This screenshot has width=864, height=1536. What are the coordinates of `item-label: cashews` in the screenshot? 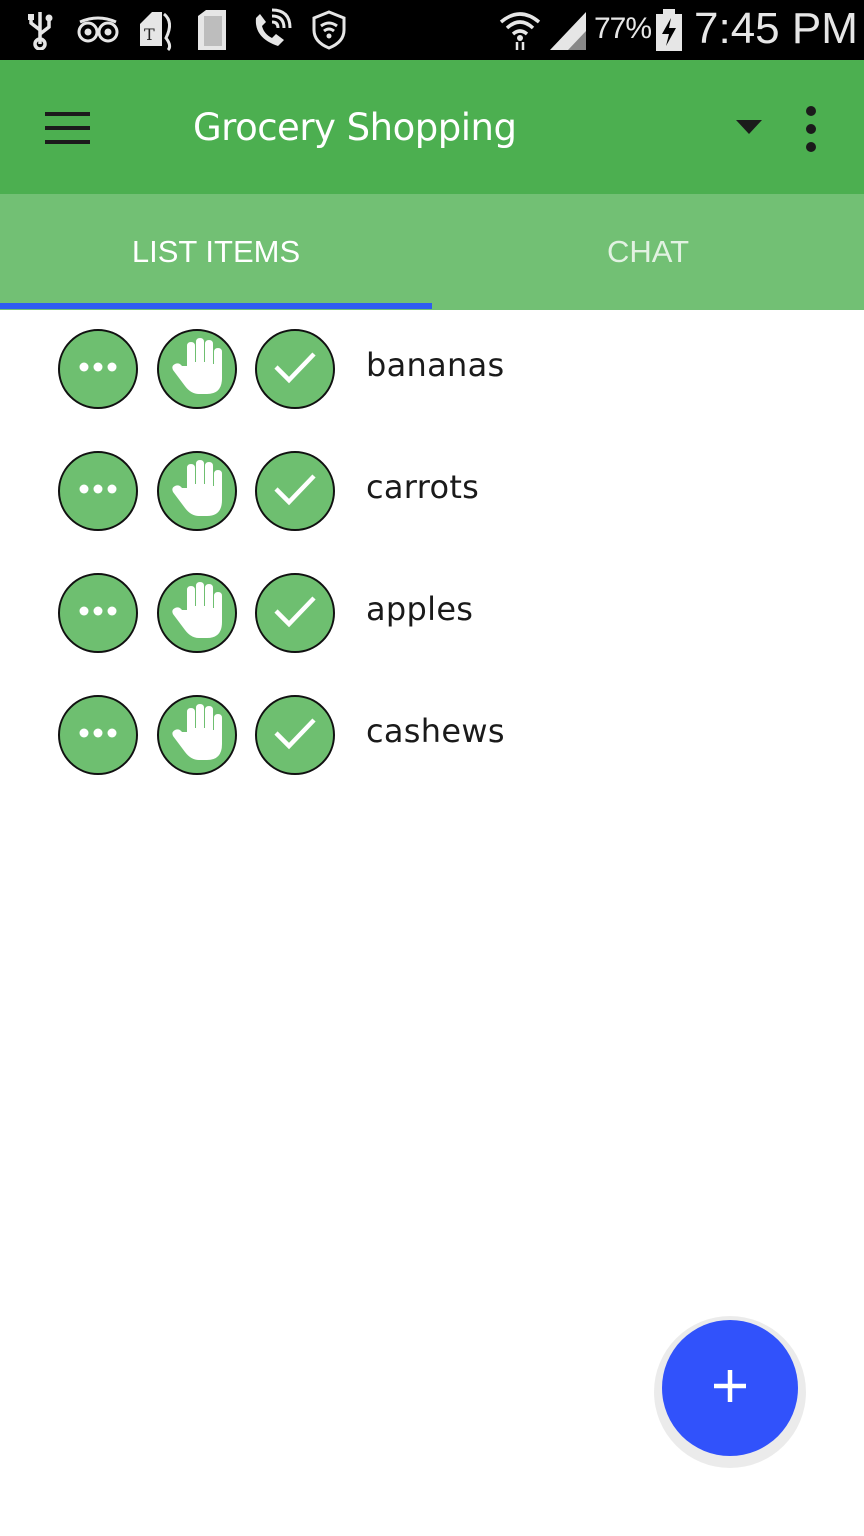 It's located at (435, 731).